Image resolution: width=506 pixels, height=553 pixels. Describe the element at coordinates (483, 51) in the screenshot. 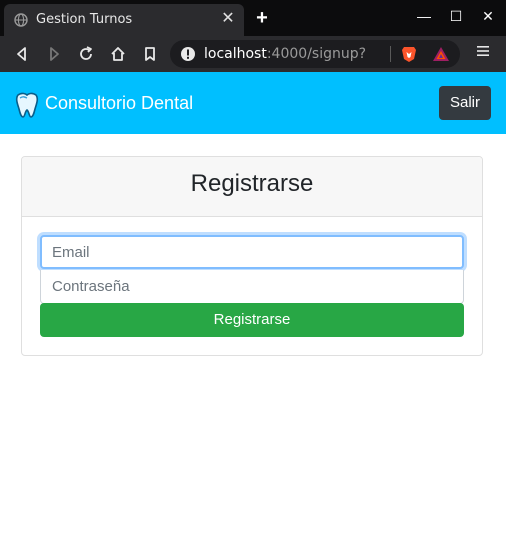

I see `menu-icon` at that location.